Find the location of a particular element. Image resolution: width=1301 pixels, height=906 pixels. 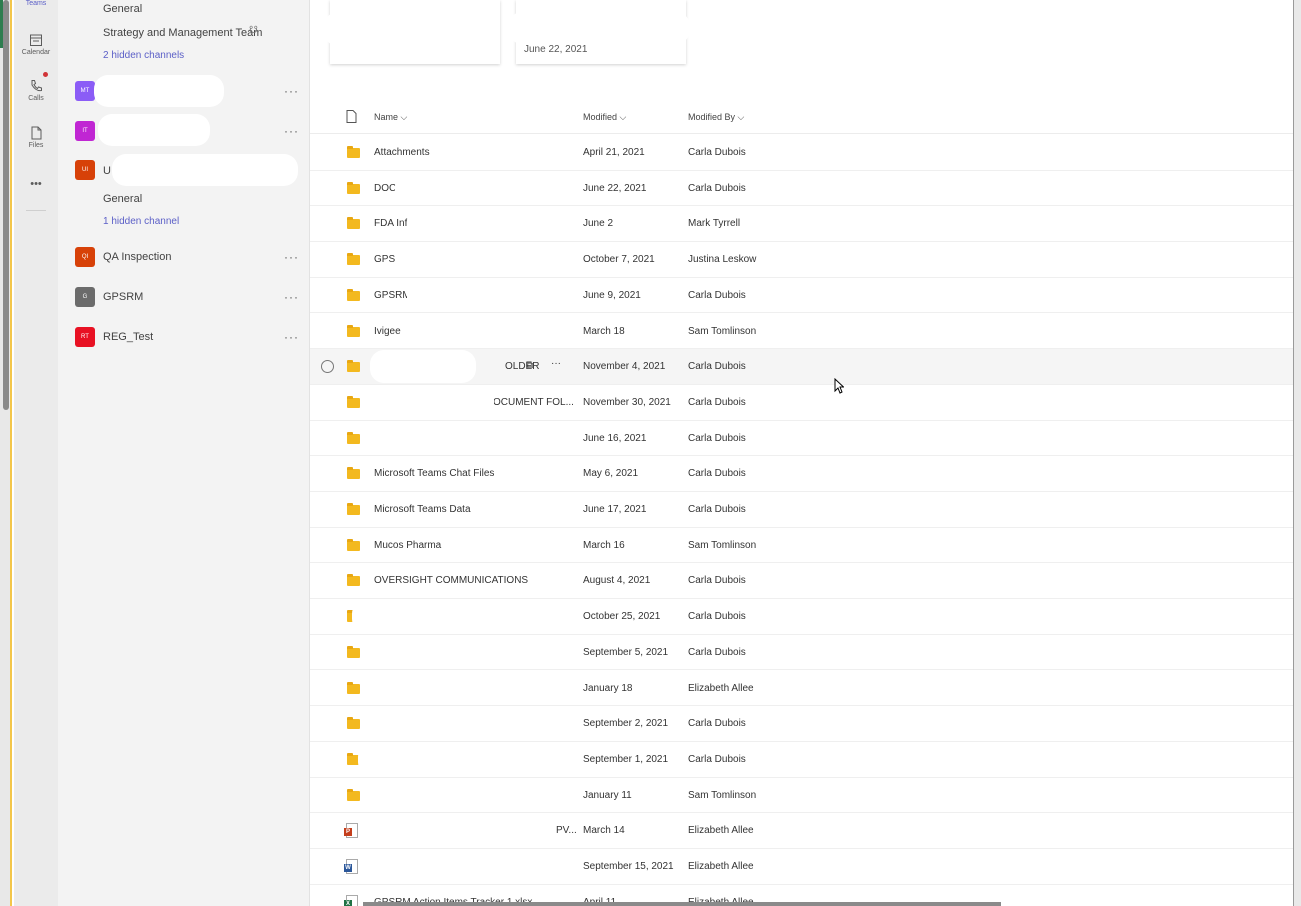

file-name: OLDER is located at coordinates (522, 366).